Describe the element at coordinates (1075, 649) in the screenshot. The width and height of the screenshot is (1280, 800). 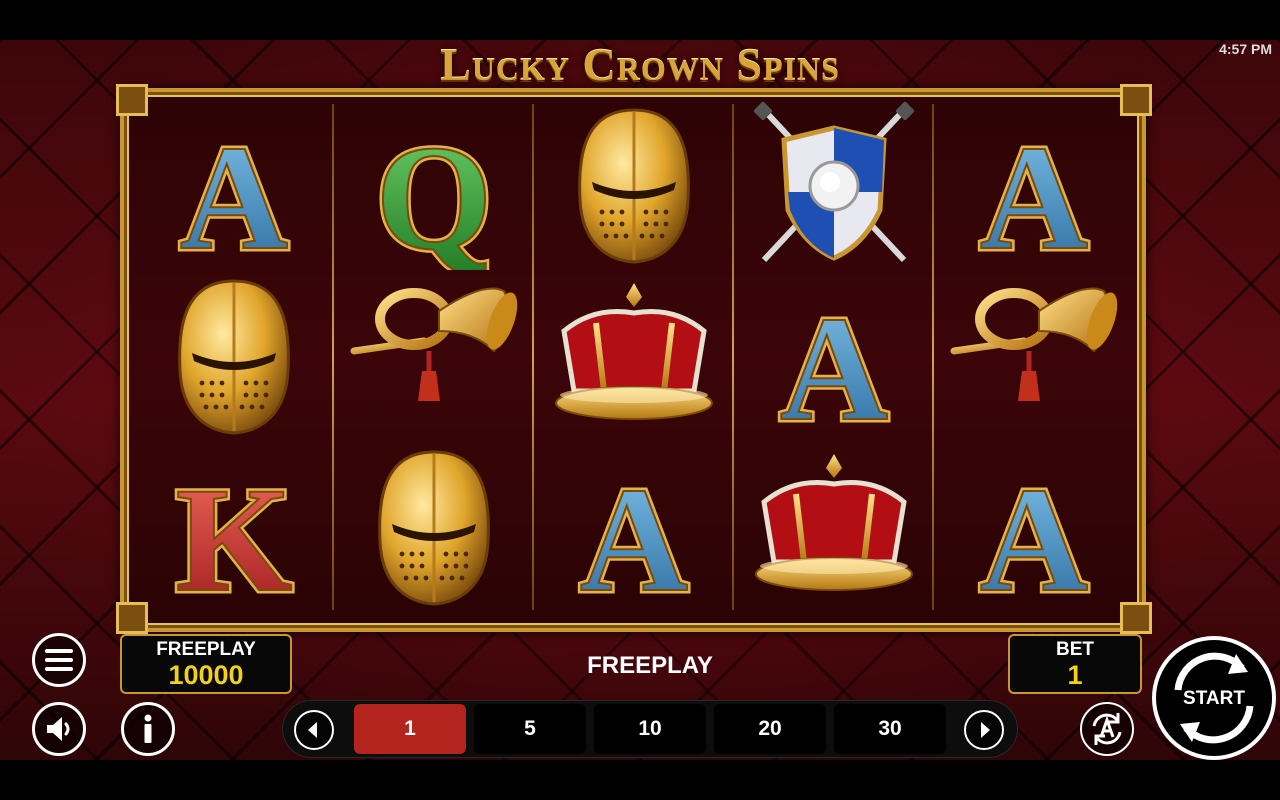
I see `bet-label: BET` at that location.